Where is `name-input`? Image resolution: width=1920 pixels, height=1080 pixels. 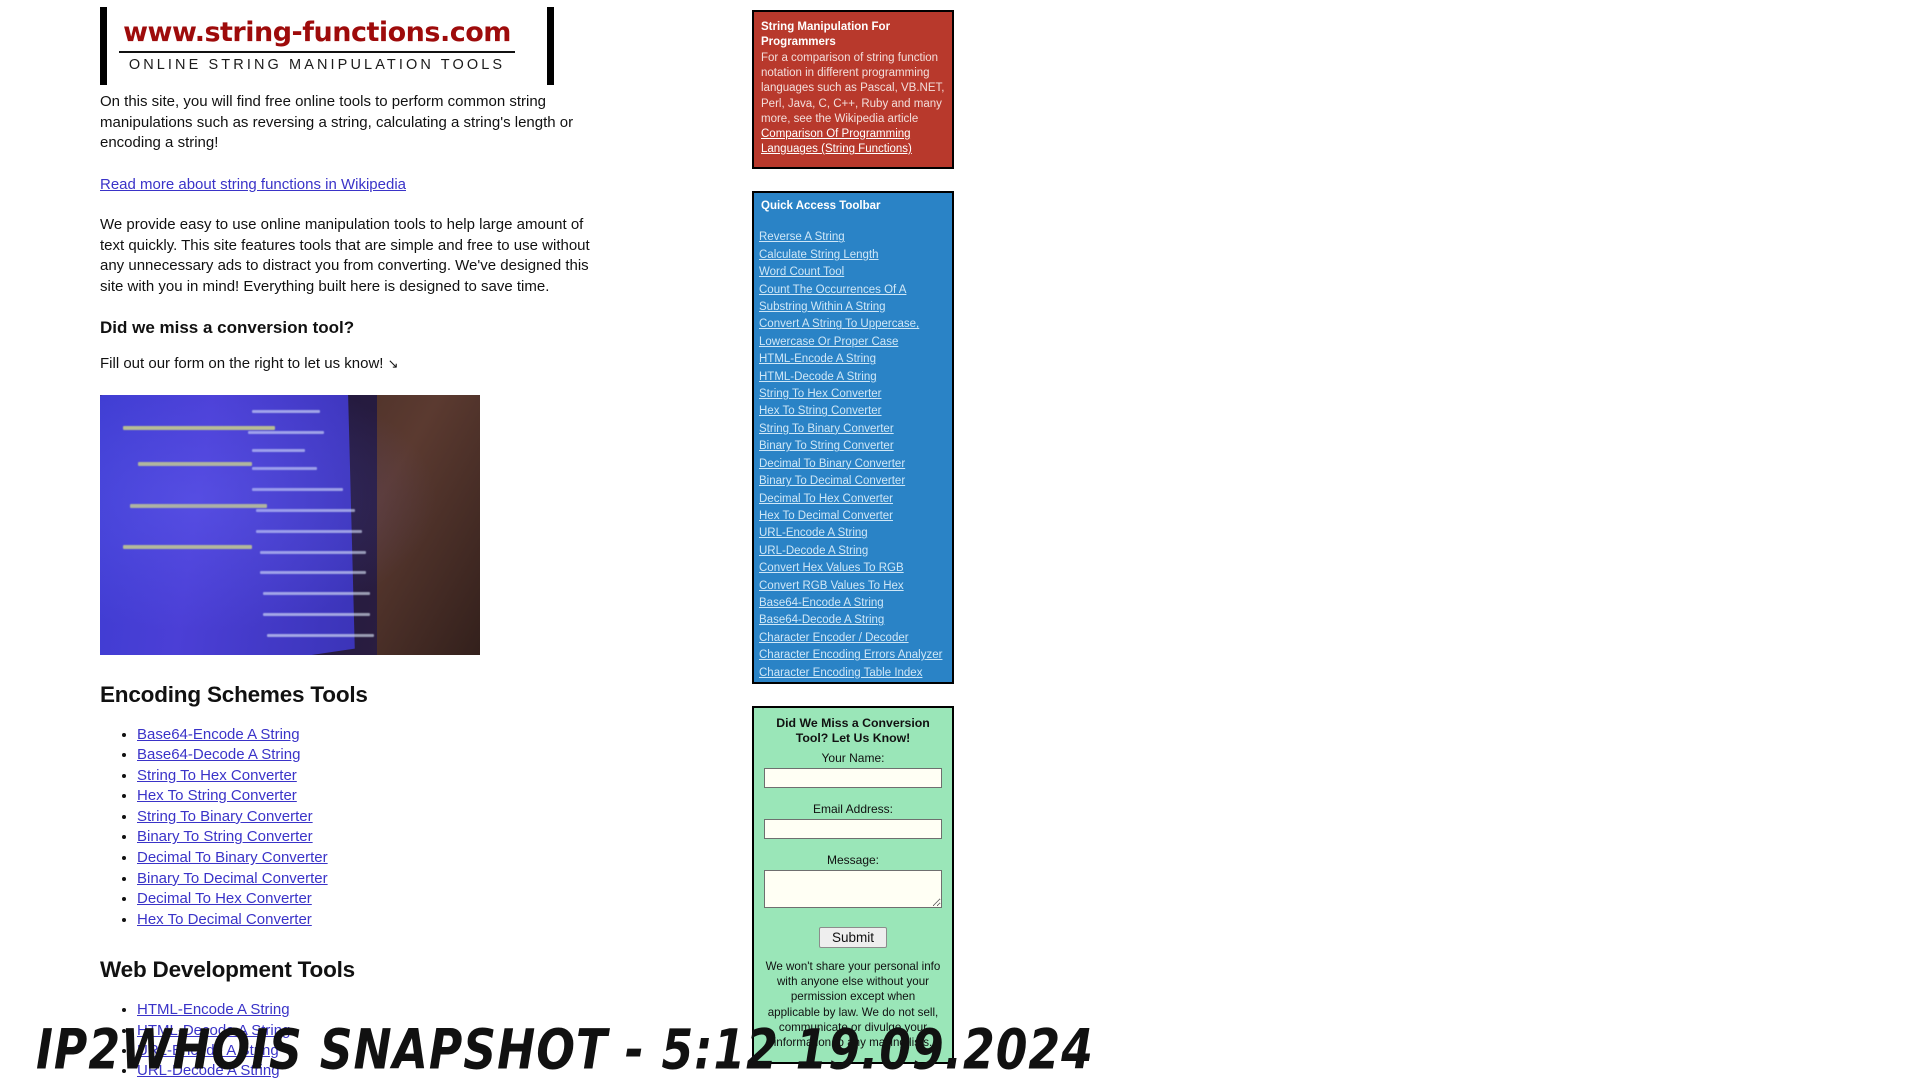
name-input is located at coordinates (853, 777).